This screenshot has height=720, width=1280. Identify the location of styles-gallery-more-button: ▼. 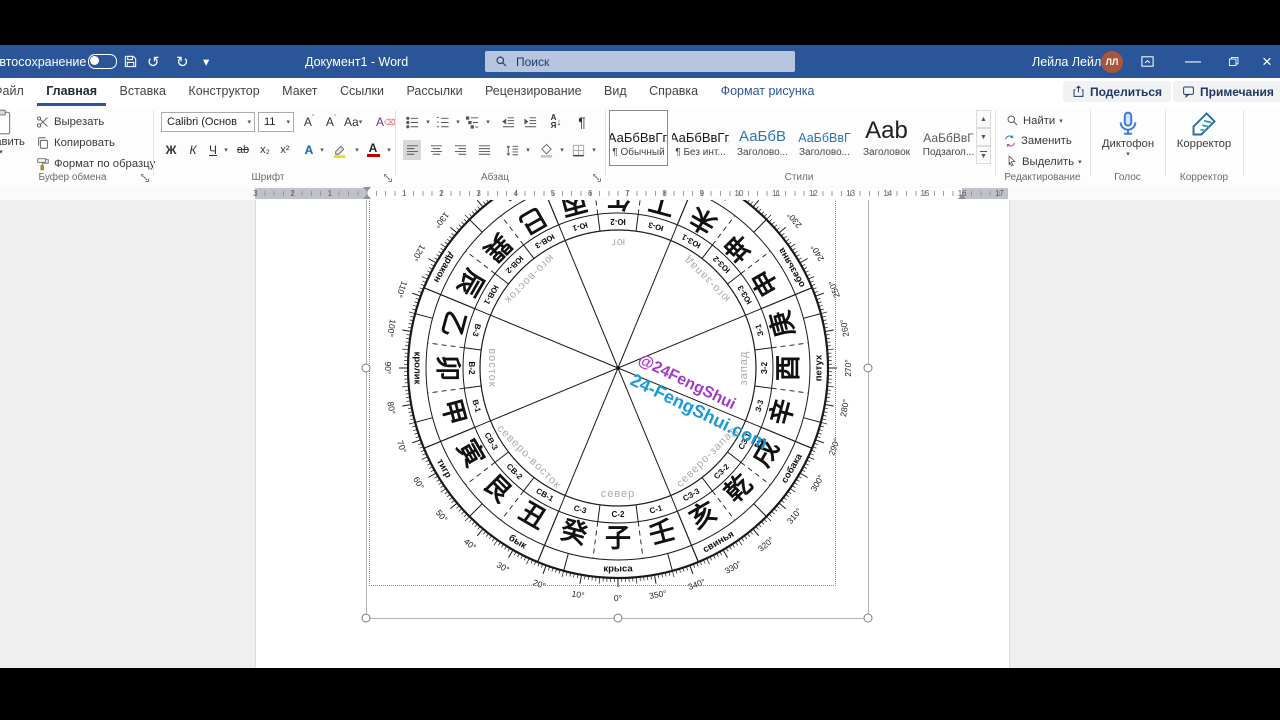
(983, 155).